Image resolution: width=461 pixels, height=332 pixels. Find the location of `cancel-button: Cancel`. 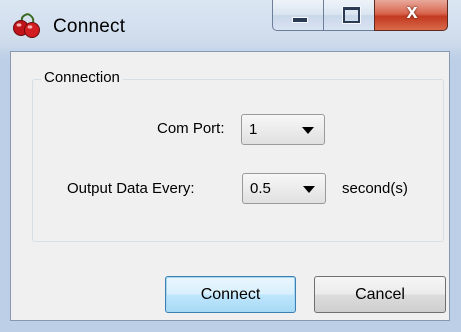

cancel-button: Cancel is located at coordinates (380, 294).